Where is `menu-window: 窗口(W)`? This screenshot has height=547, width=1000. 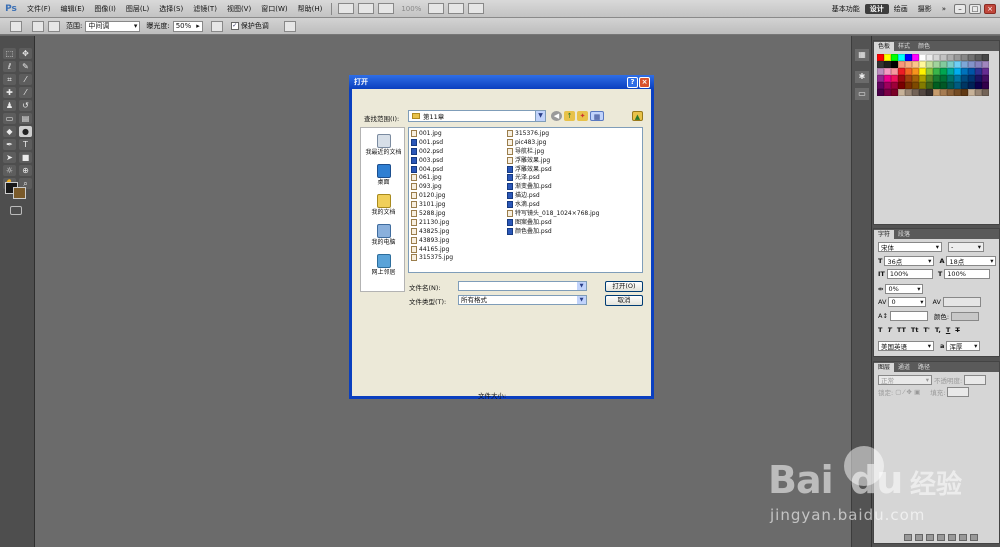
menu-window: 窗口(W) is located at coordinates (274, 9).